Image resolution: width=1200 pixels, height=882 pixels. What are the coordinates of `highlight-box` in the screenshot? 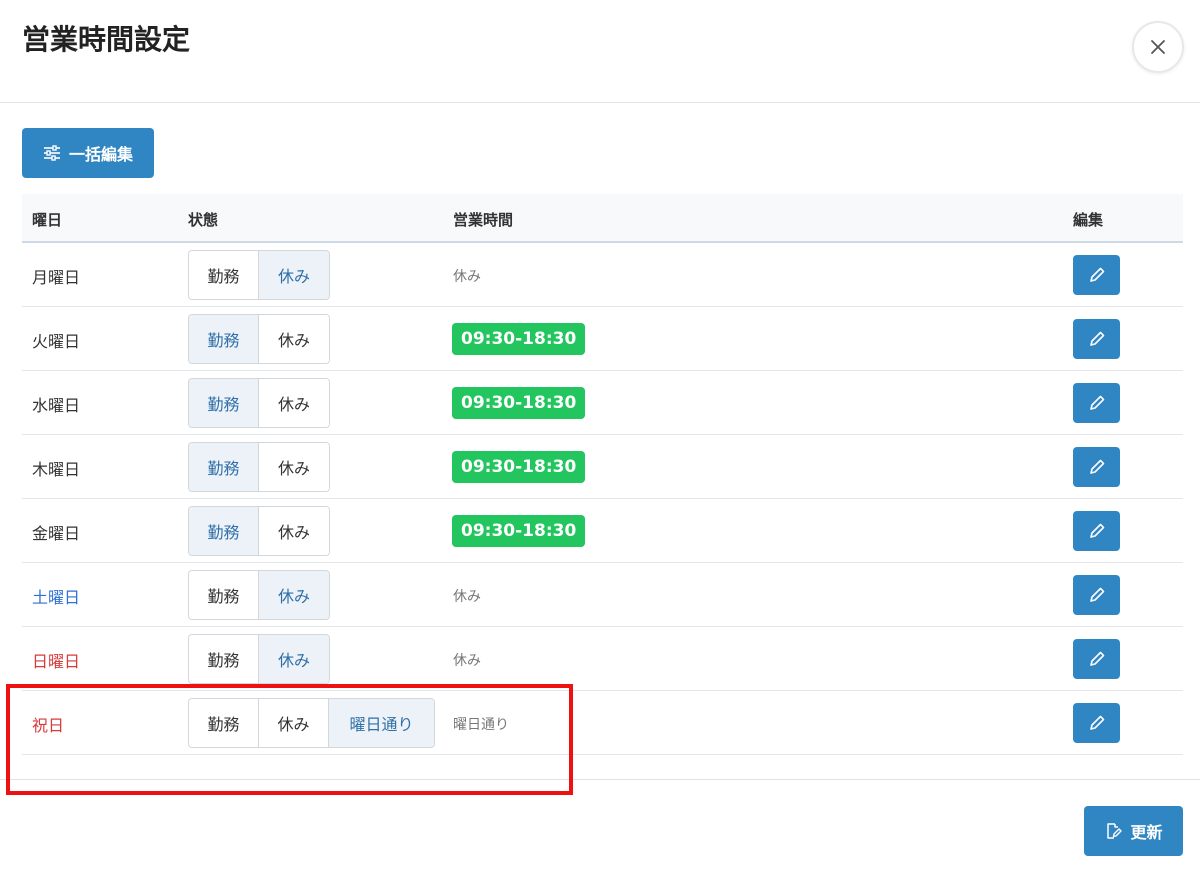 It's located at (289, 739).